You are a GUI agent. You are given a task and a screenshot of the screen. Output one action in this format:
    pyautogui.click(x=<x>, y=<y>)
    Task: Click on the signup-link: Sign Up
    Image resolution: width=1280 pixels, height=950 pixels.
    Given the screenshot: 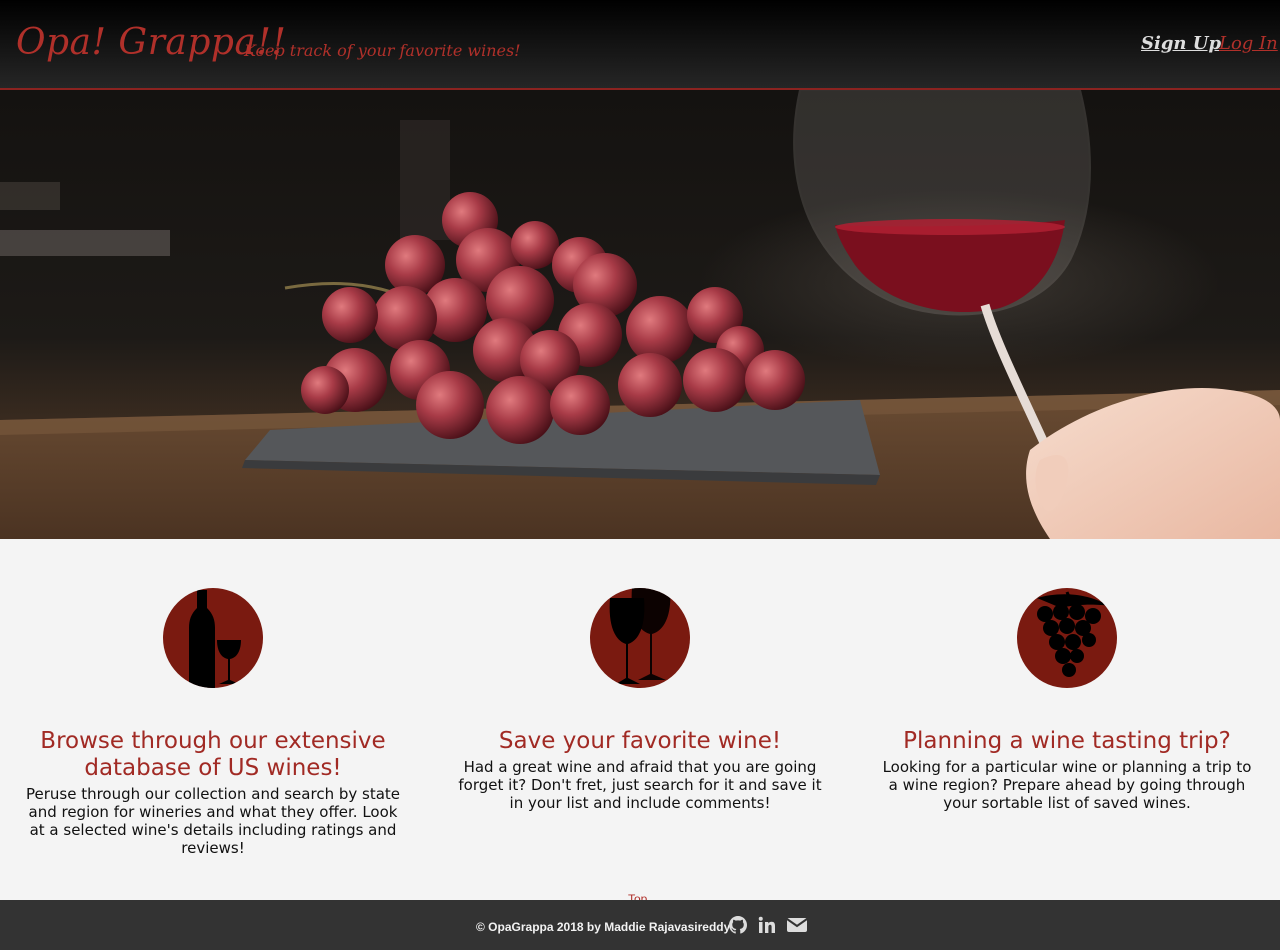 What is the action you would take?
    pyautogui.click(x=1181, y=43)
    